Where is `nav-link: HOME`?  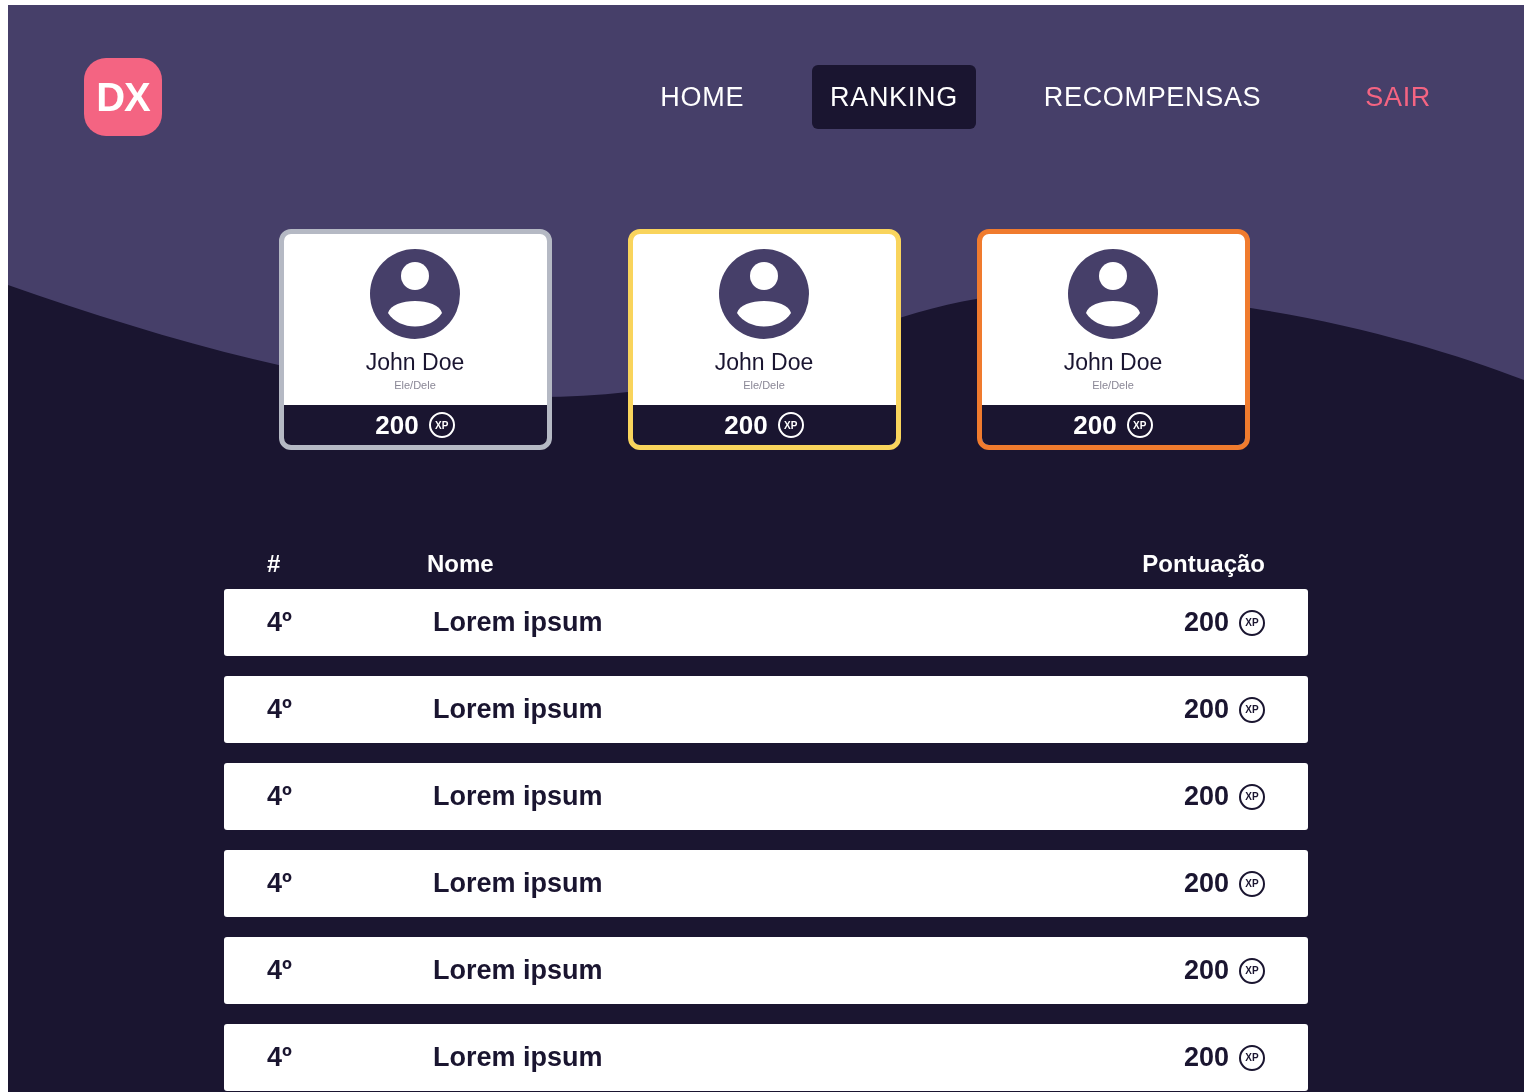
nav-link: HOME is located at coordinates (702, 97).